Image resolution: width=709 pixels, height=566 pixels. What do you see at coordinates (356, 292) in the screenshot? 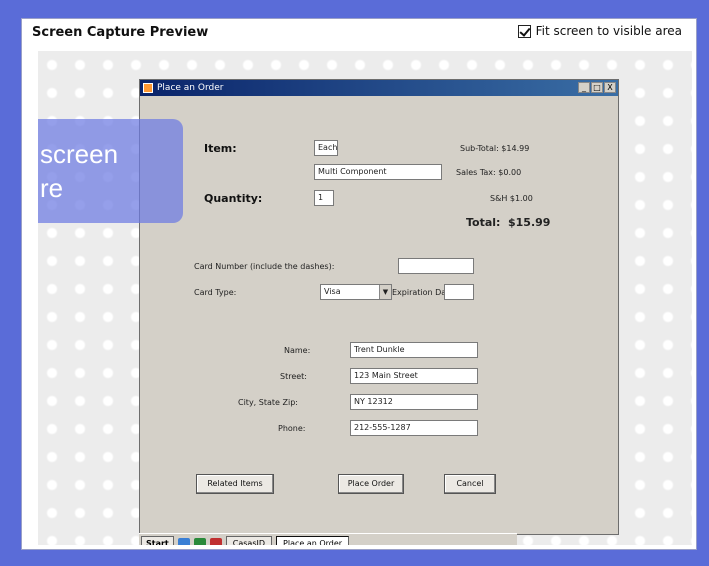
I see `card-type-select: Visa ▼` at bounding box center [356, 292].